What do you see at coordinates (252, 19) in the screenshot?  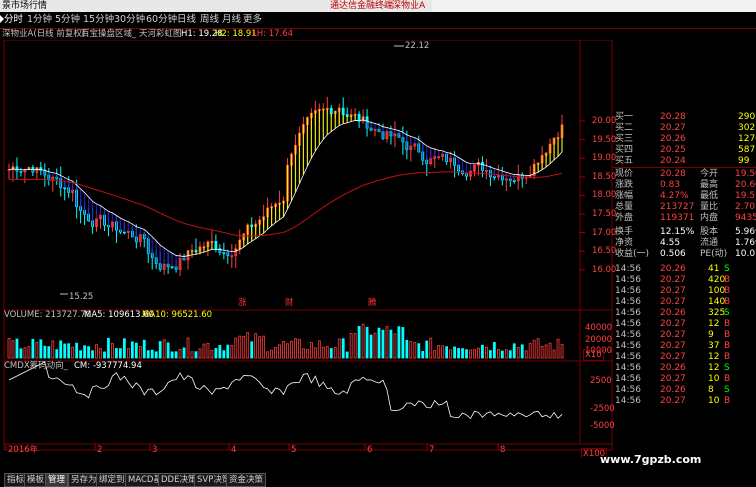 I see `period-tab: 更多` at bounding box center [252, 19].